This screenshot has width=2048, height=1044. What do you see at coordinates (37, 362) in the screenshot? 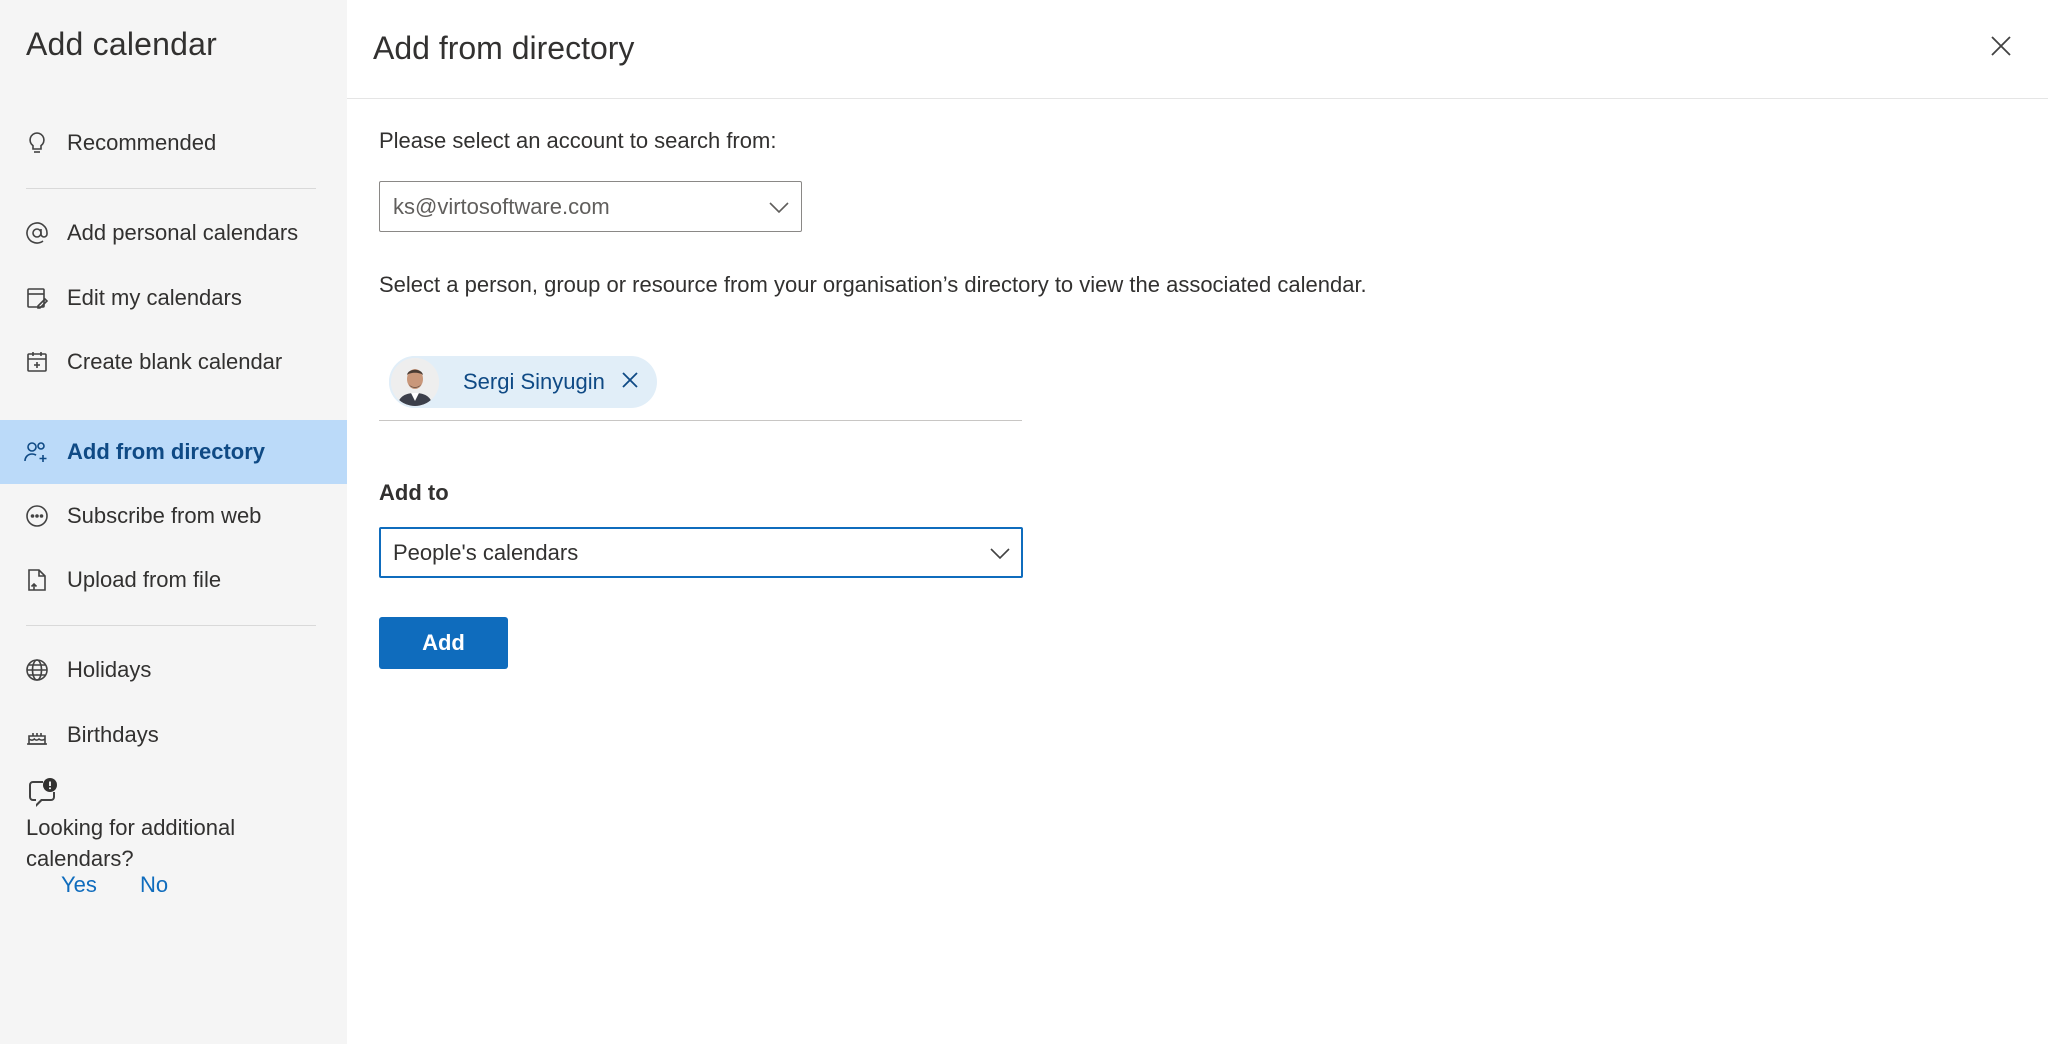
I see `calendar-add-icon` at bounding box center [37, 362].